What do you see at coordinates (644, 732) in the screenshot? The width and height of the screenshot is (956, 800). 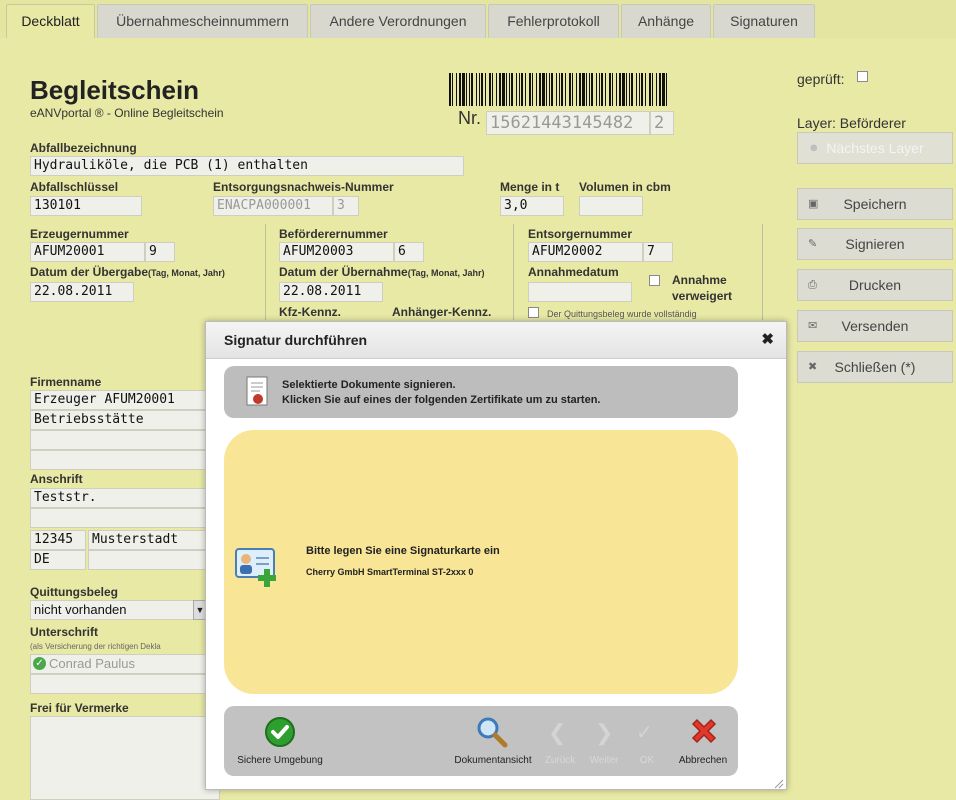 I see `ok-icon: ✓` at bounding box center [644, 732].